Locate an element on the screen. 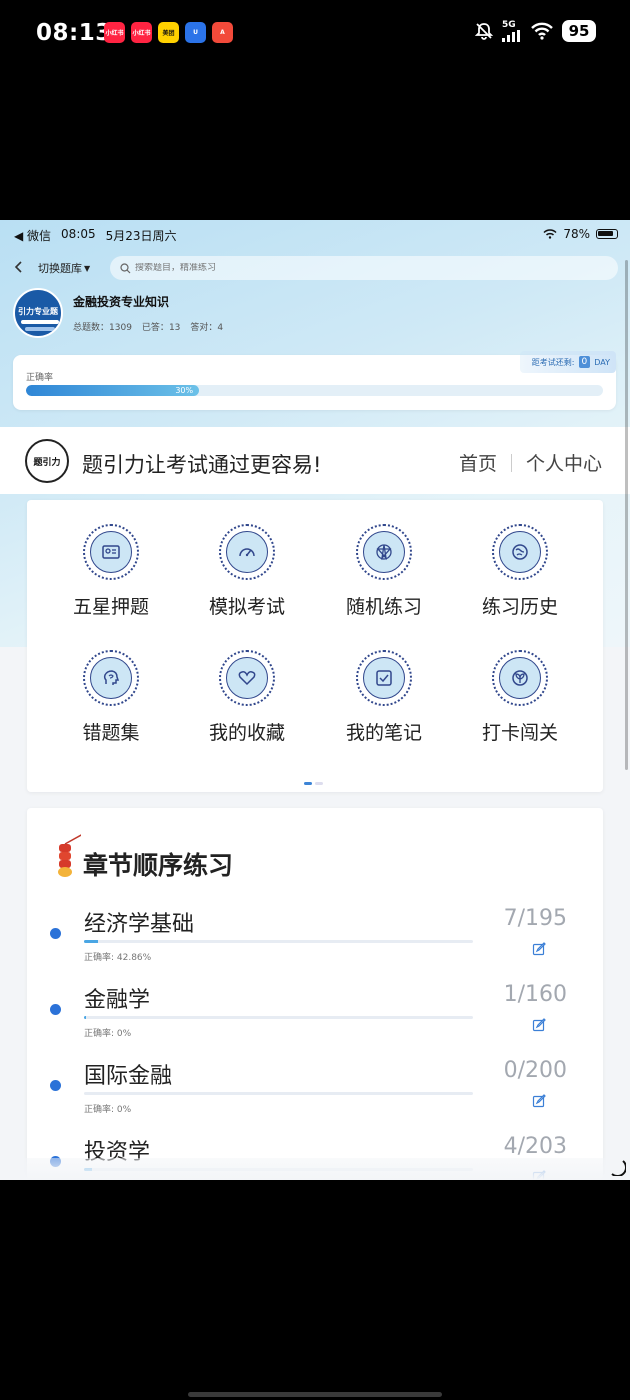 Image resolution: width=630 pixels, height=1400 pixels. inner-status-bar: ◀ 微信 08:05 5月23日周六 78% is located at coordinates (316, 235).